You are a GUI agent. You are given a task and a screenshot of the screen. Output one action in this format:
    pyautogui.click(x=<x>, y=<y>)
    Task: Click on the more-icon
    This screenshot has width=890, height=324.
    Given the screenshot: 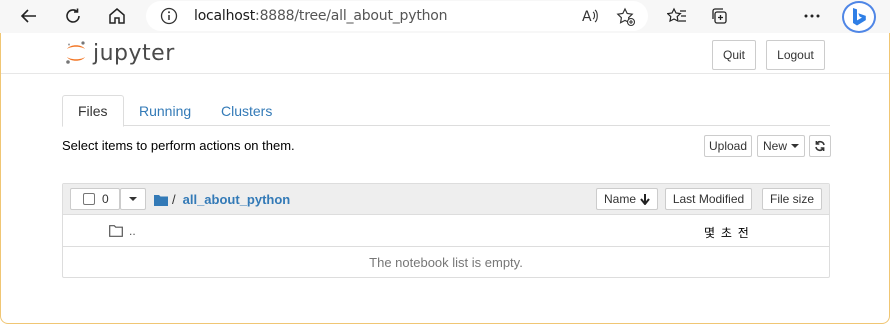 What is the action you would take?
    pyautogui.click(x=812, y=16)
    